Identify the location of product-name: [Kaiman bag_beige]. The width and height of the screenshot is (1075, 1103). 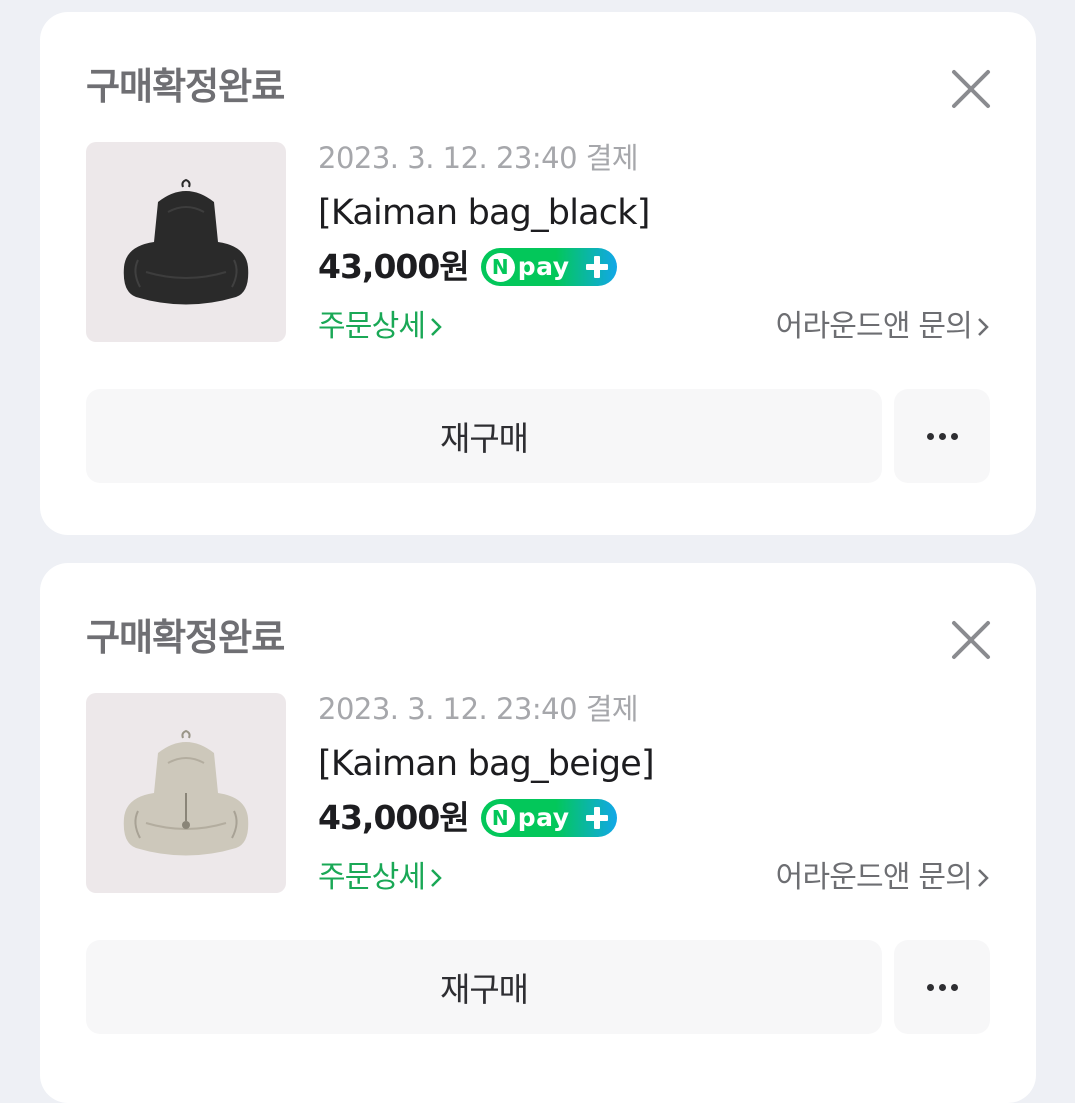
(486, 764).